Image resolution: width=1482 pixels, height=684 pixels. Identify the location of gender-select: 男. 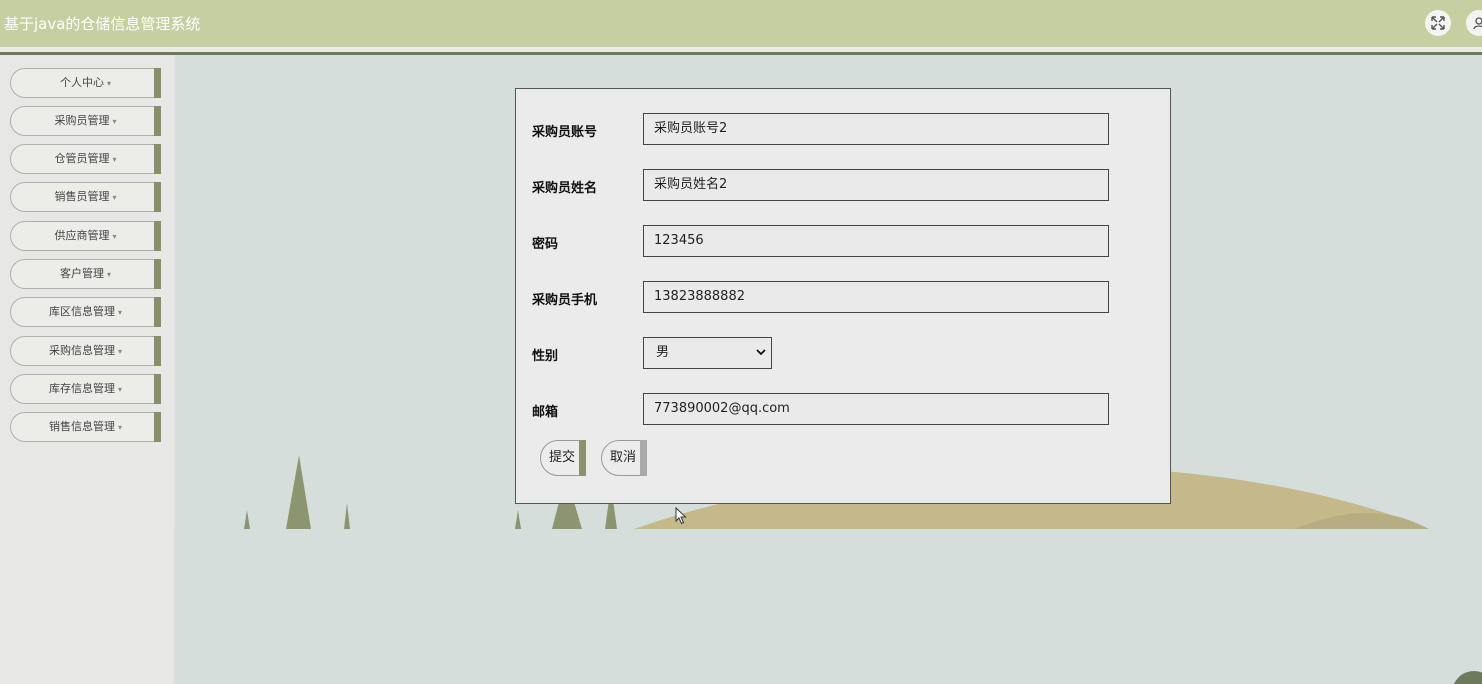
(707, 353).